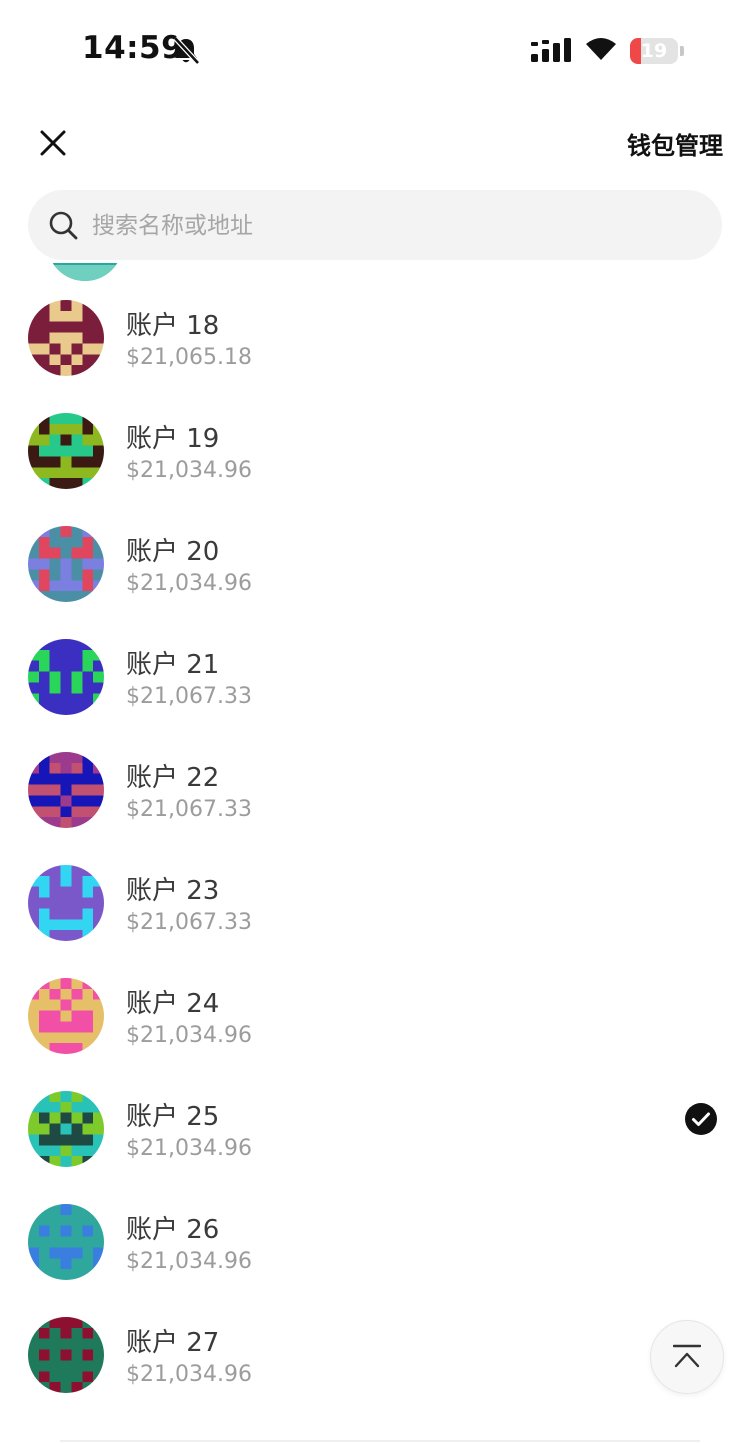  What do you see at coordinates (701, 1119) in the screenshot?
I see `check-circle-icon` at bounding box center [701, 1119].